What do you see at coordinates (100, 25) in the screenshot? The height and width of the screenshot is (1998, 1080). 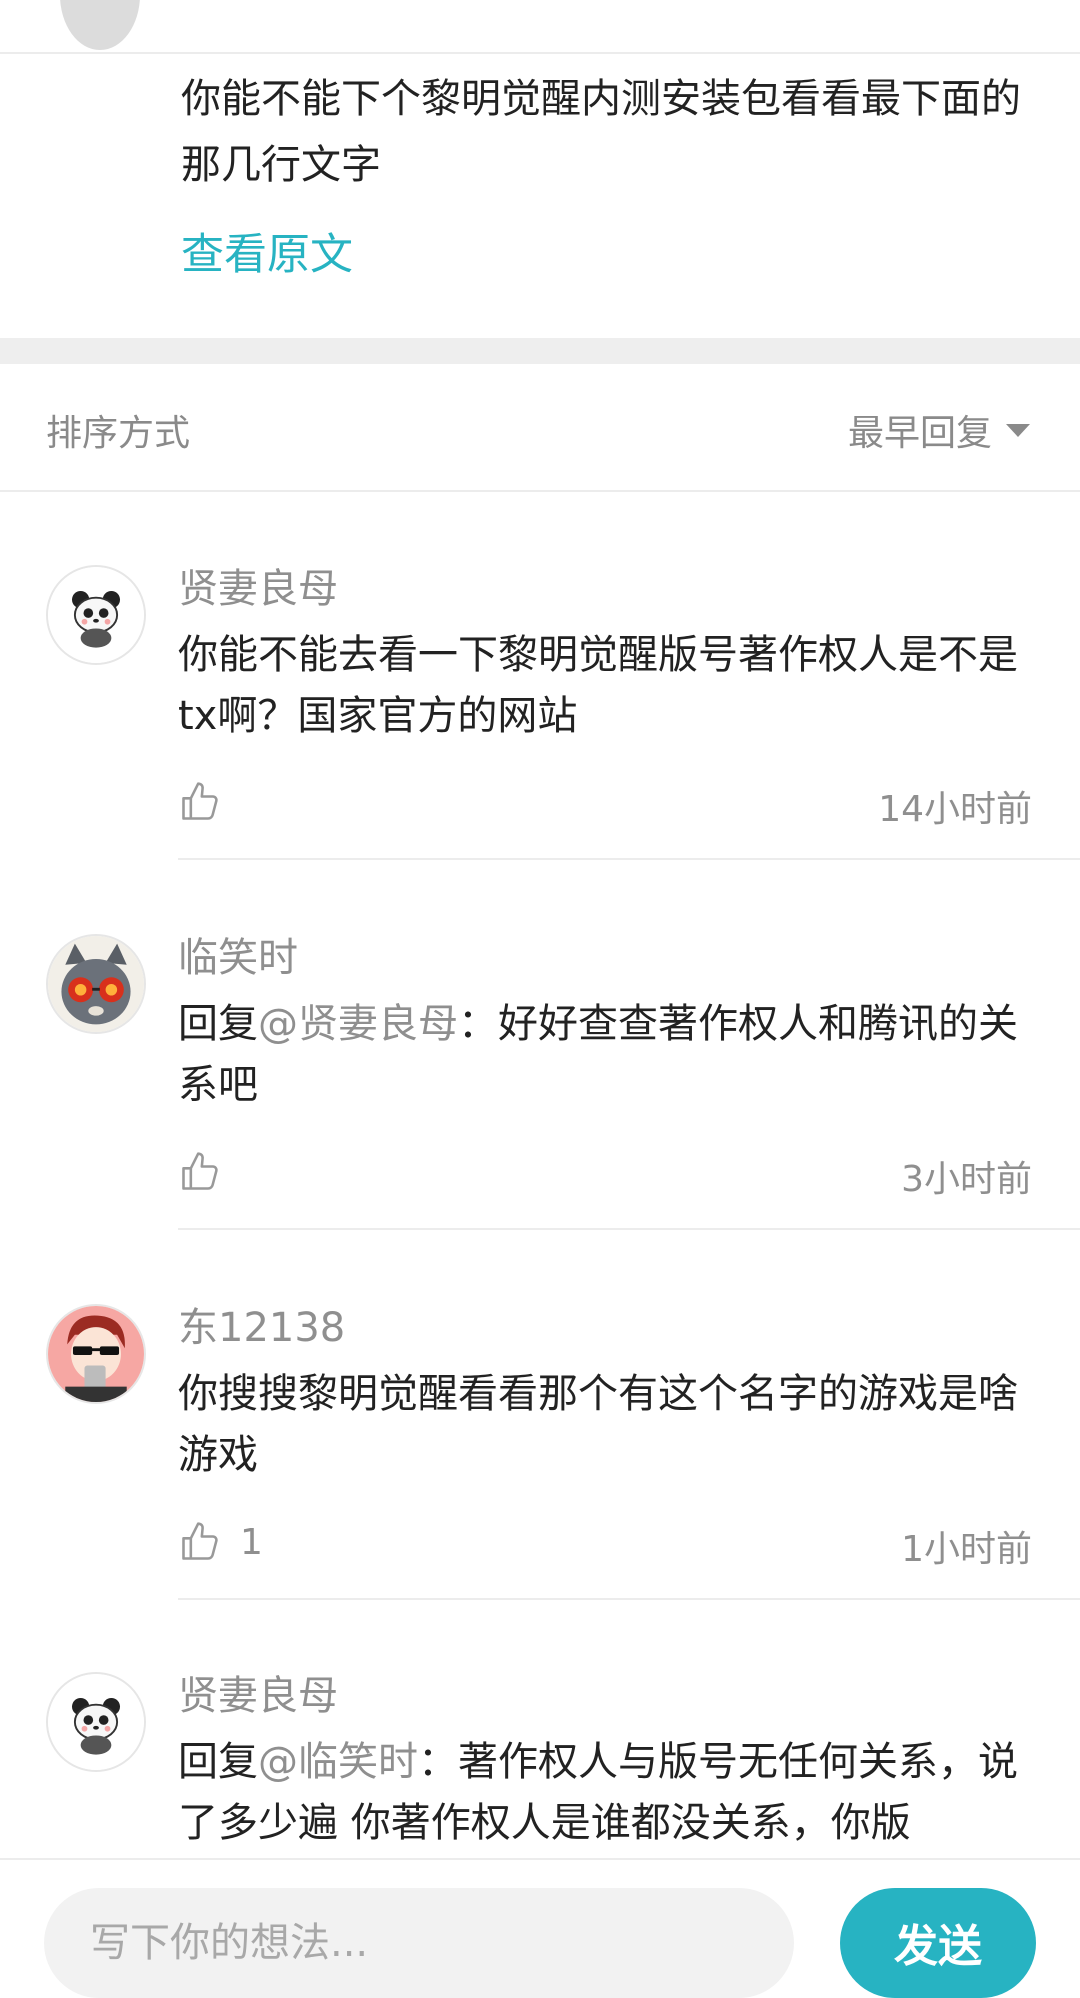 I see `original-avatar` at bounding box center [100, 25].